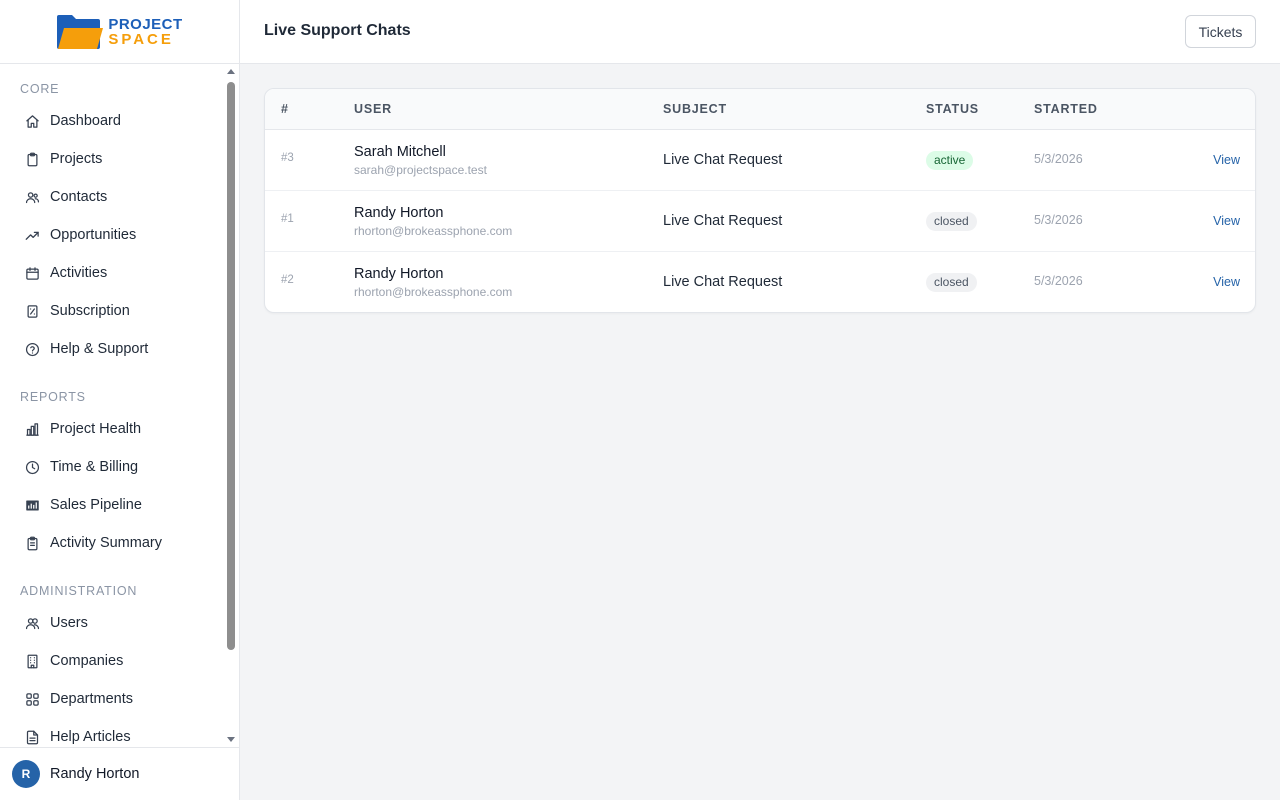 The width and height of the screenshot is (1280, 800). I want to click on sidebar-item-projects: Projects, so click(120, 159).